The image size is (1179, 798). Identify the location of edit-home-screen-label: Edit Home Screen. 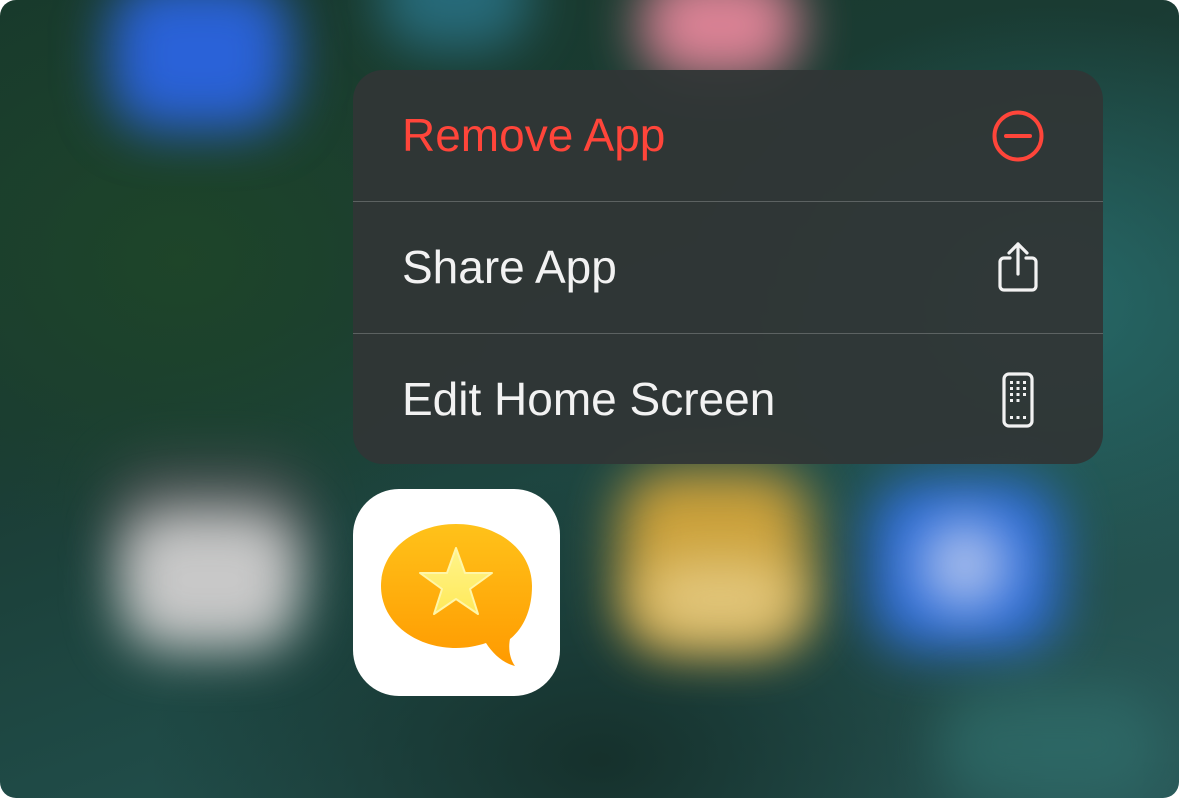
(589, 399).